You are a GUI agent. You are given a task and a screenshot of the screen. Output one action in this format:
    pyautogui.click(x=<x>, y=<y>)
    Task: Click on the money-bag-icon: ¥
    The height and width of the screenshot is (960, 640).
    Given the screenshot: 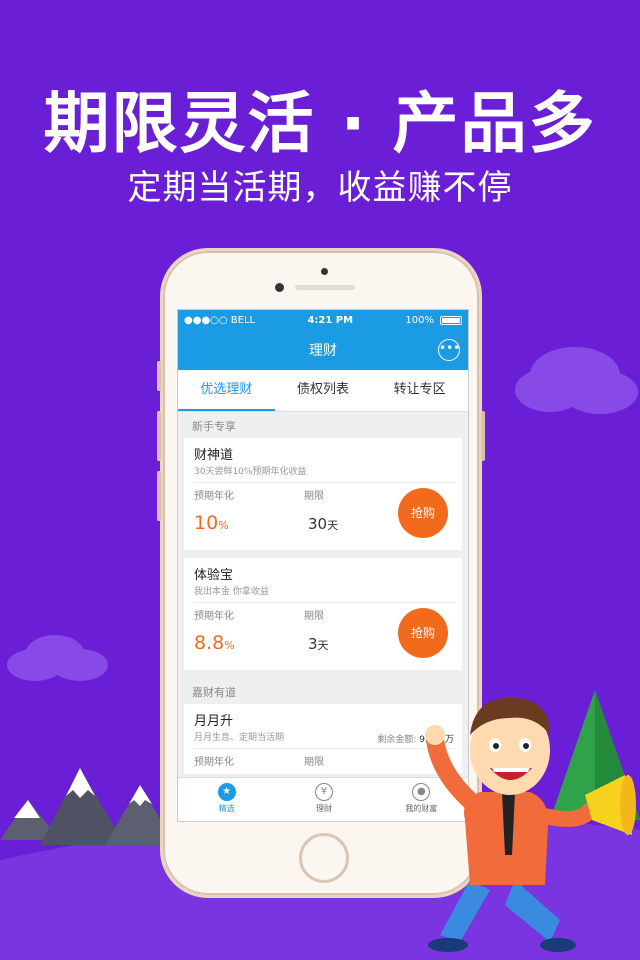 What is the action you would take?
    pyautogui.click(x=323, y=792)
    